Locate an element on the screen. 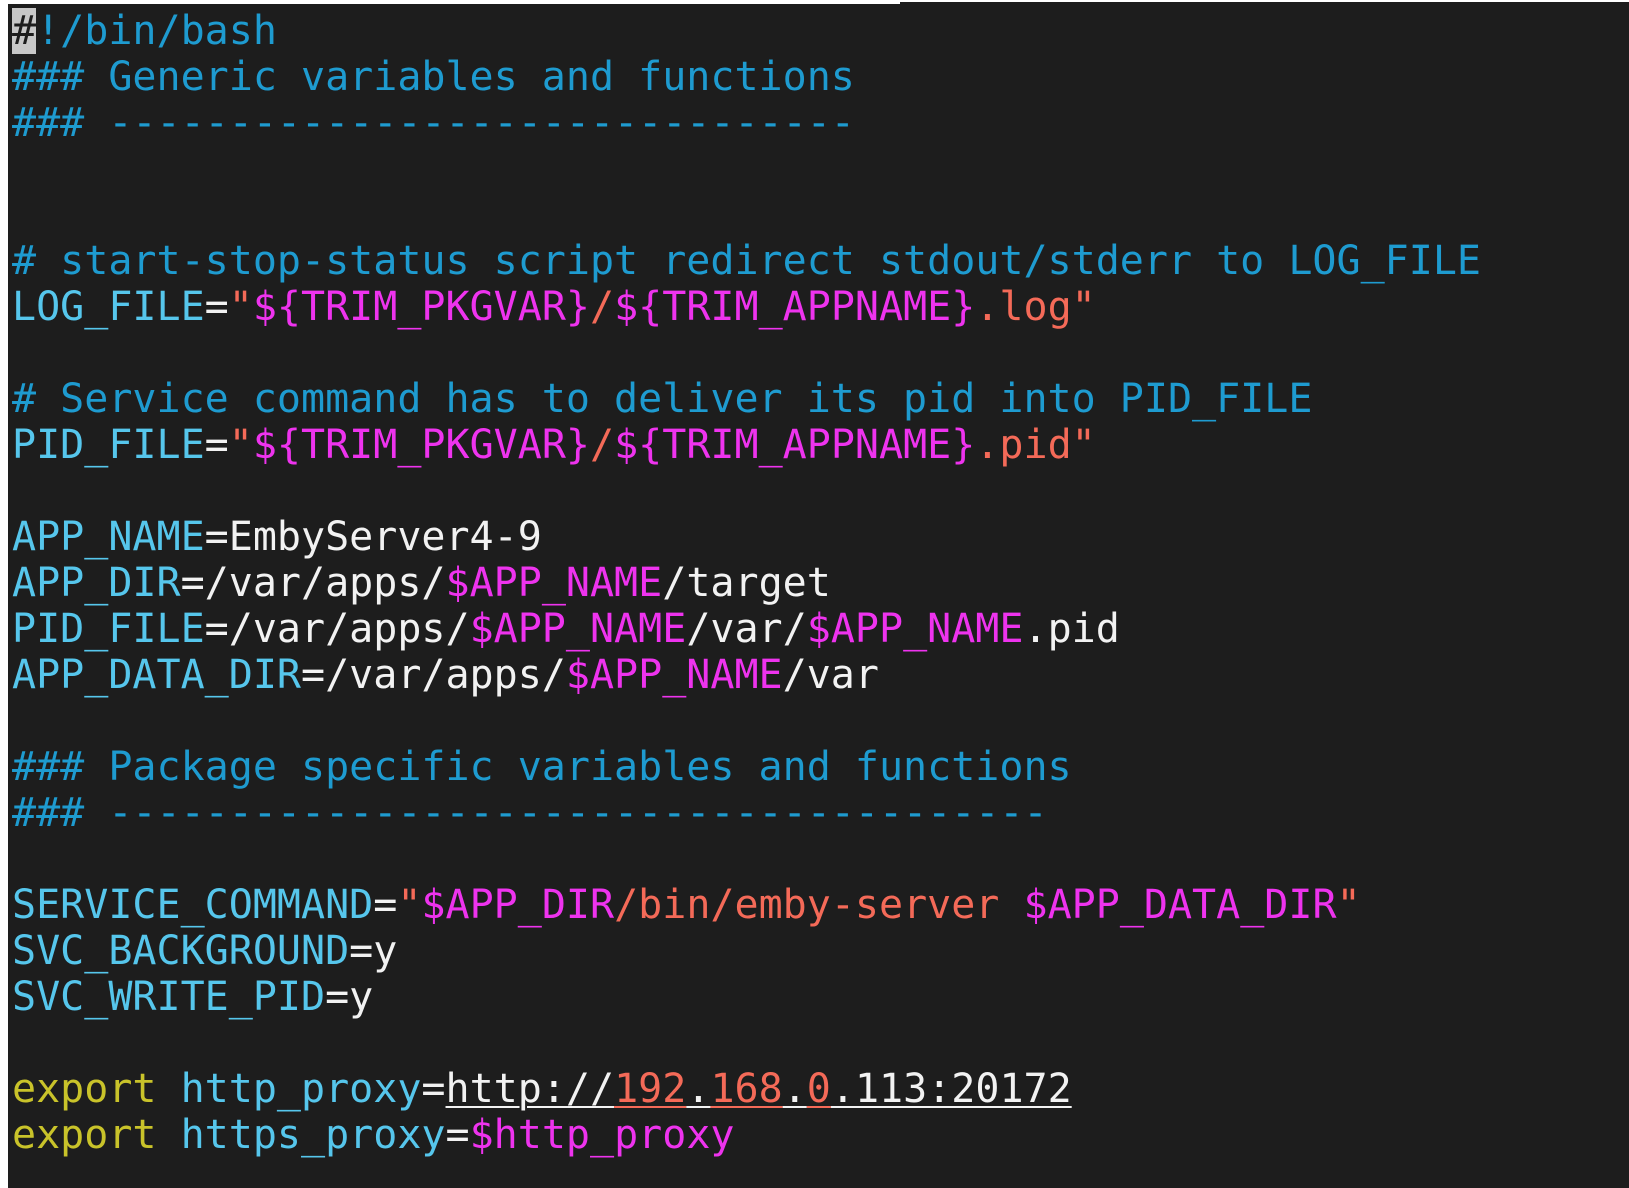 The image size is (1629, 1188). code-line: #!/bin/bash is located at coordinates (746, 31).